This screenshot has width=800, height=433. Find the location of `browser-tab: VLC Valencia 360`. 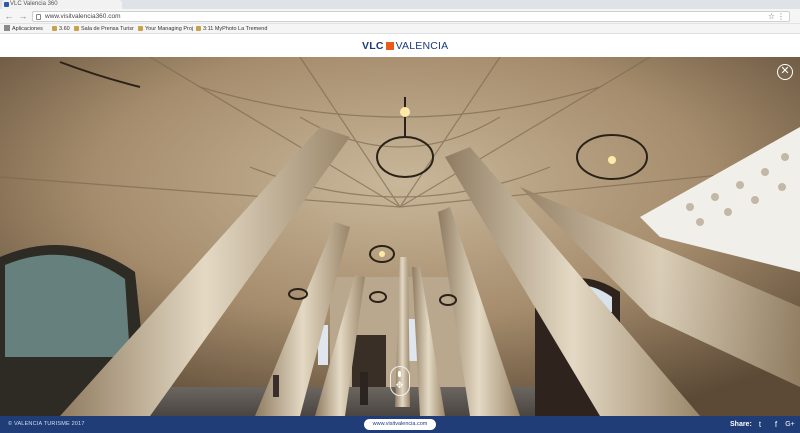

browser-tab: VLC Valencia 360 is located at coordinates (62, 4).